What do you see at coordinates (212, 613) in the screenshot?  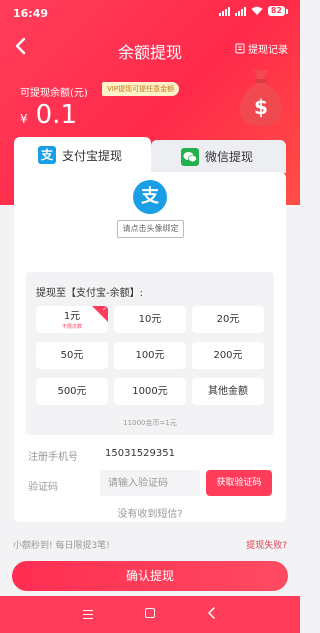 I see `system-back-icon` at bounding box center [212, 613].